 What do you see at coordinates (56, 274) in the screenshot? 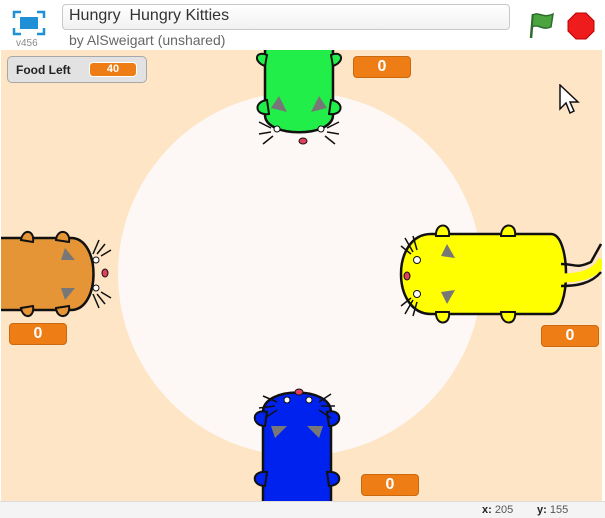
I see `orange-kitty` at bounding box center [56, 274].